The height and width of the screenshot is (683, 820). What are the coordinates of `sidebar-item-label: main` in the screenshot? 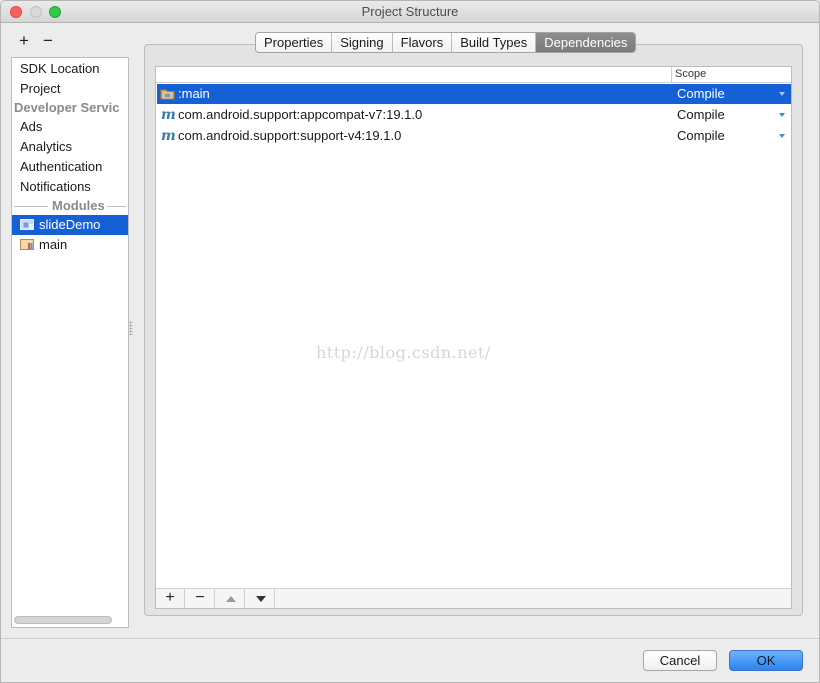 It's located at (53, 244).